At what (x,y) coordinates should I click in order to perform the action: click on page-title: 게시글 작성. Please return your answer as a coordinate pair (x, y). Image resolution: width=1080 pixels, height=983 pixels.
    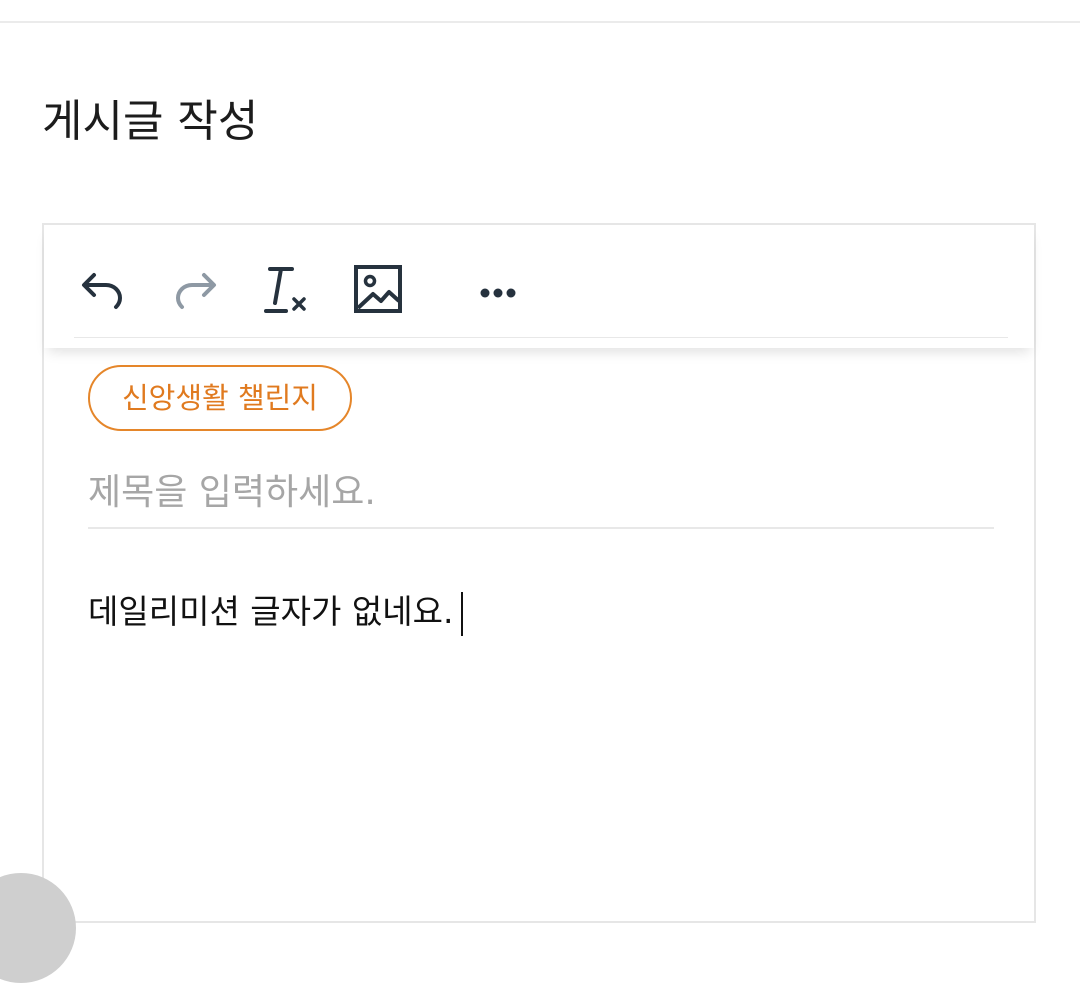
    Looking at the image, I should click on (150, 121).